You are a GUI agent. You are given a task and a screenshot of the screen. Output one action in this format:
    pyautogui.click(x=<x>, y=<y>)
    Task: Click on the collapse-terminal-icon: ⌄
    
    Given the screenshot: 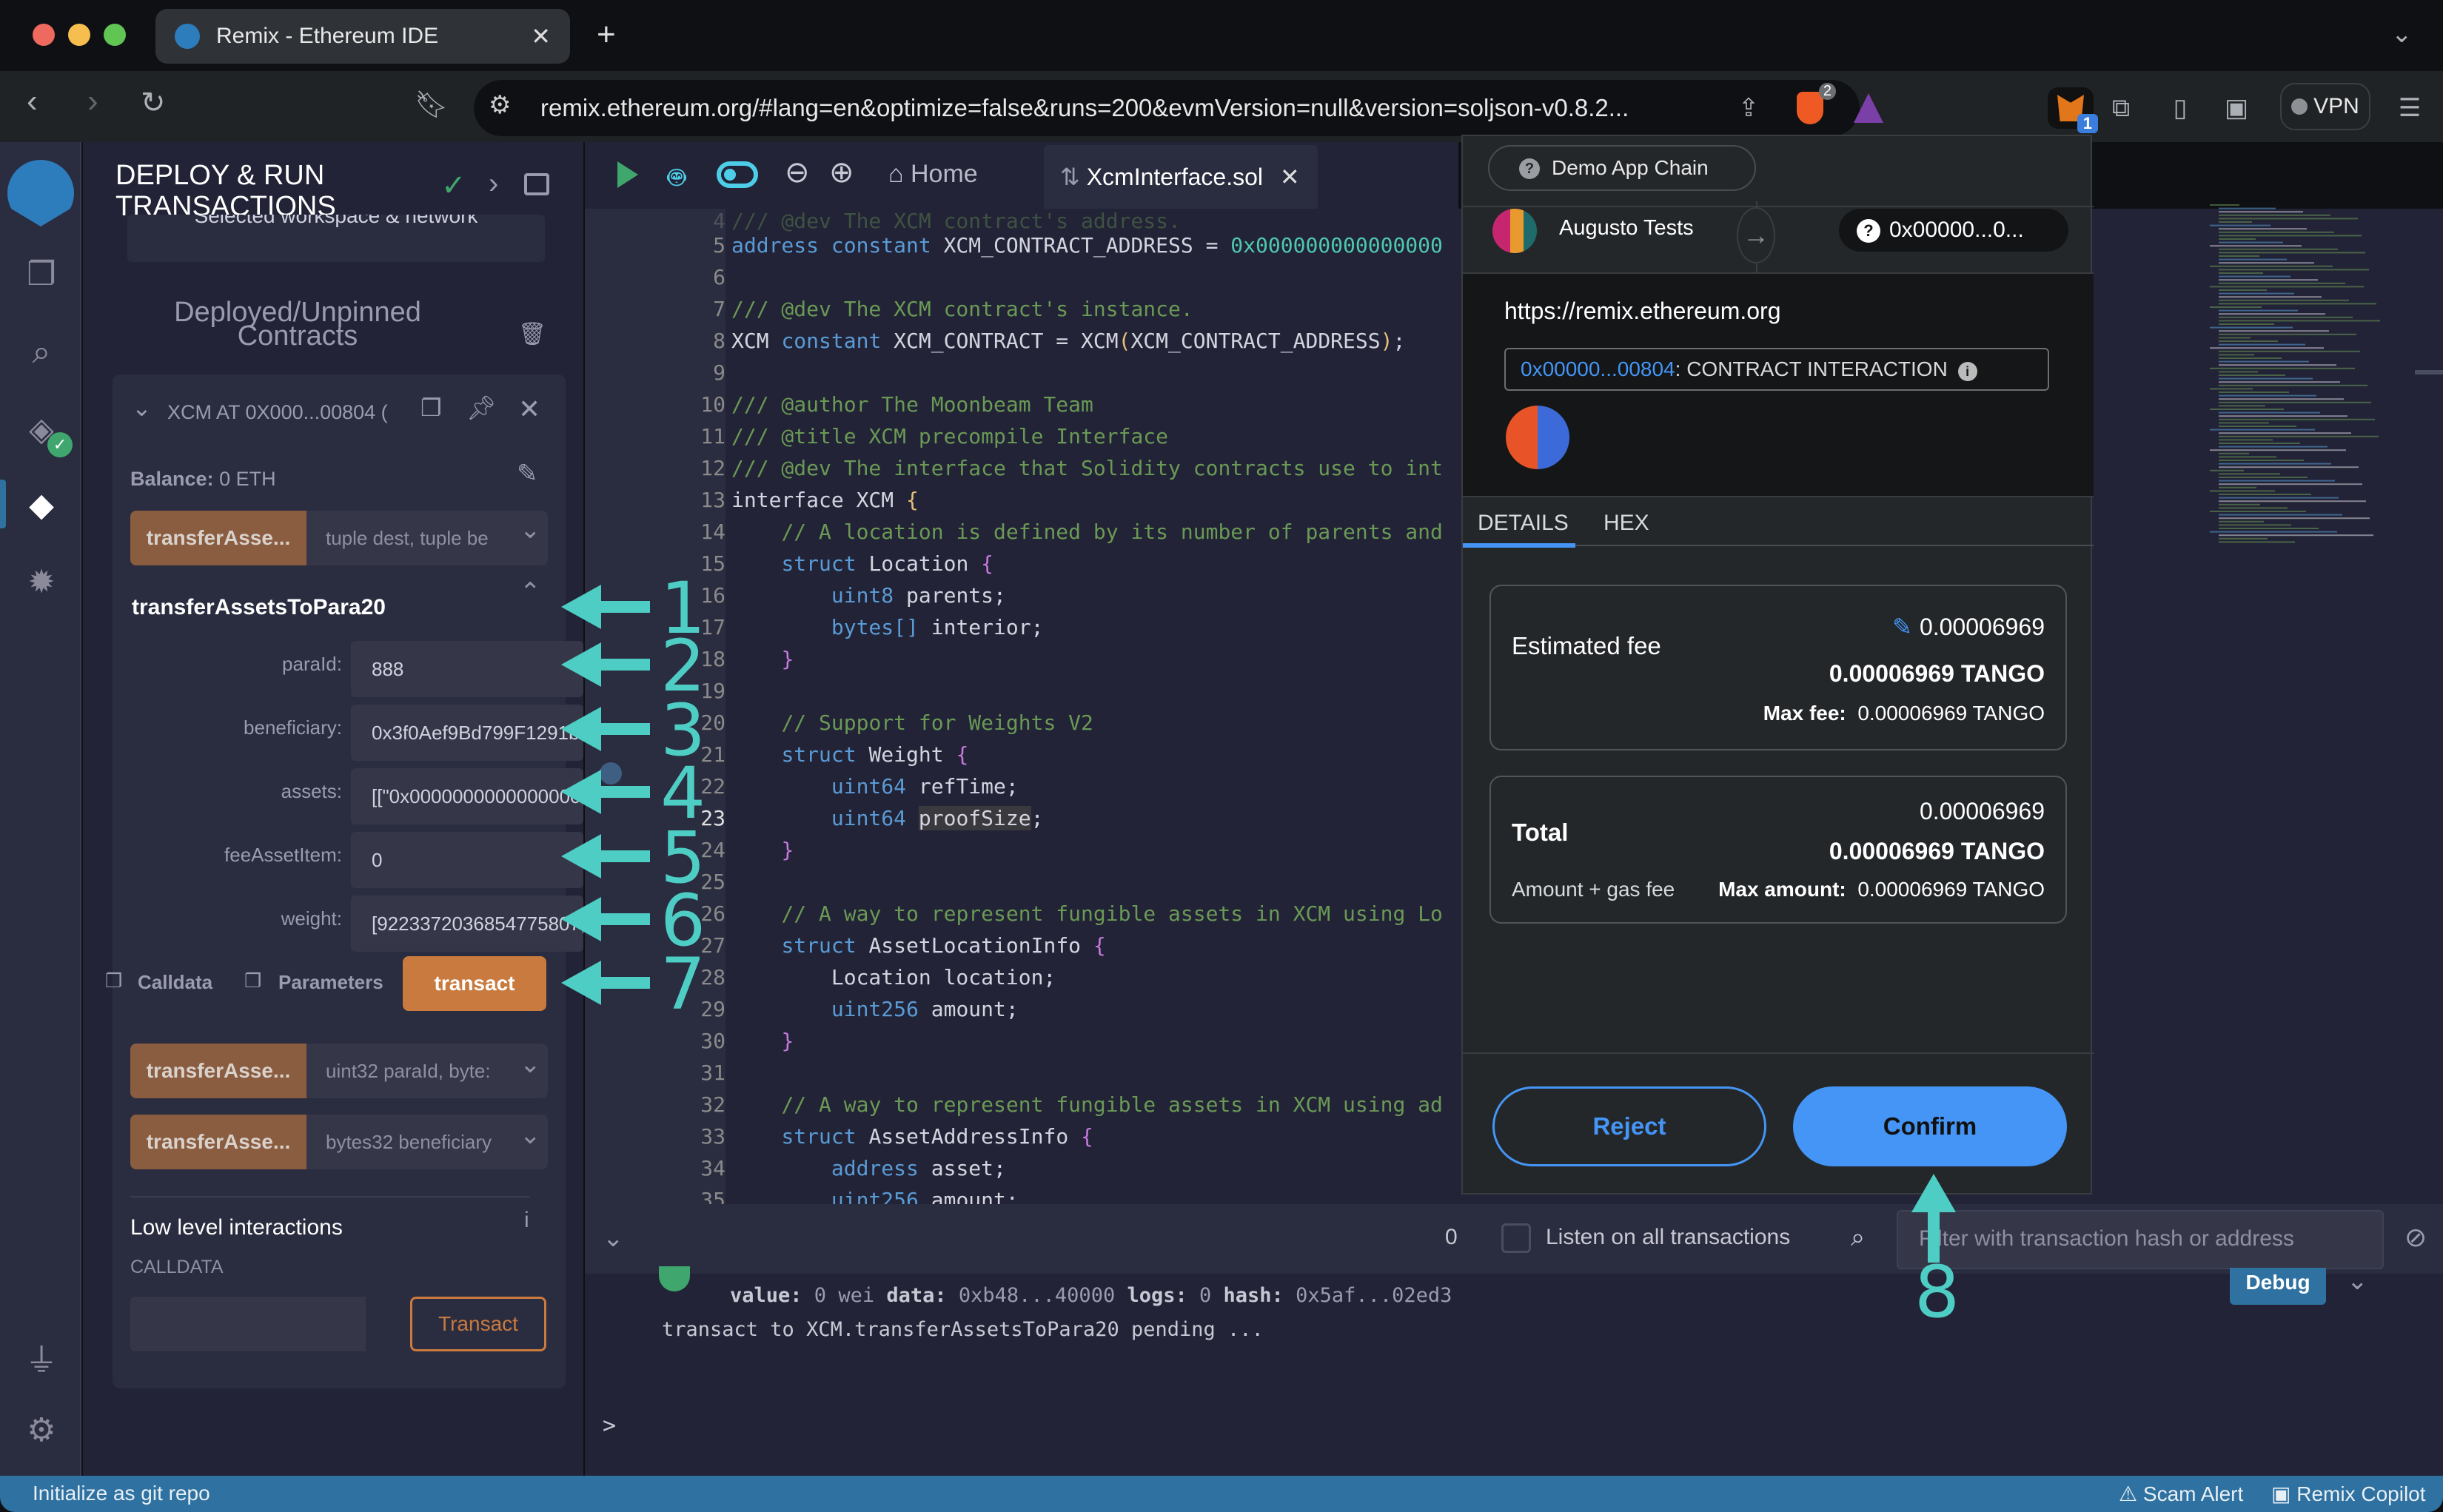 What is the action you would take?
    pyautogui.click(x=613, y=1238)
    